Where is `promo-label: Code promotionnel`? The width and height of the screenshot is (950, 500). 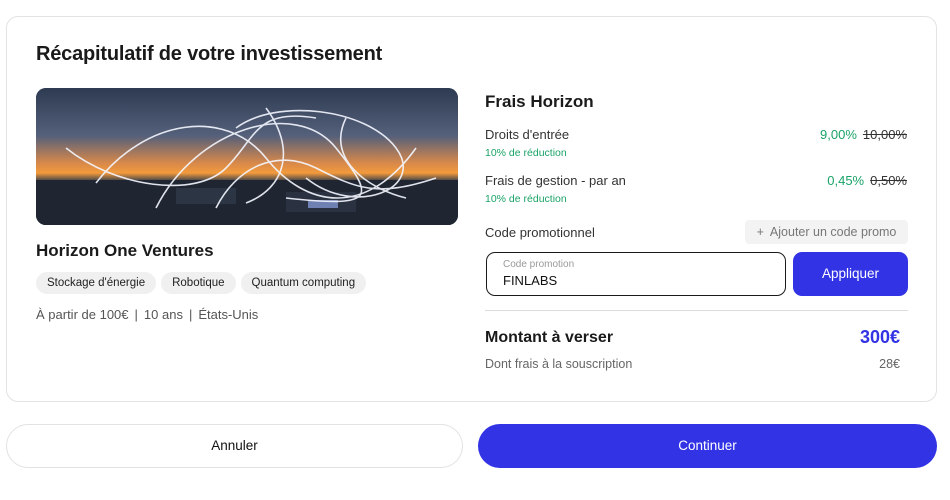 promo-label: Code promotionnel is located at coordinates (540, 232).